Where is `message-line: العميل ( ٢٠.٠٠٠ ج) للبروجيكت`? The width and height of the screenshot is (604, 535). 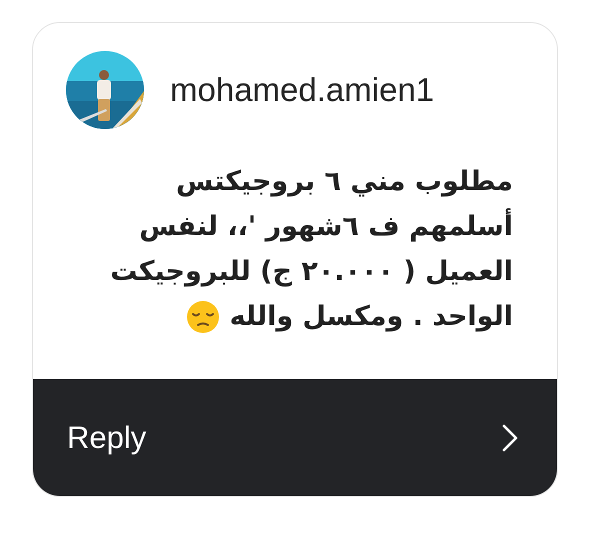 message-line: العميل ( ٢٠.٠٠٠ ج) للبروجيكت is located at coordinates (311, 272).